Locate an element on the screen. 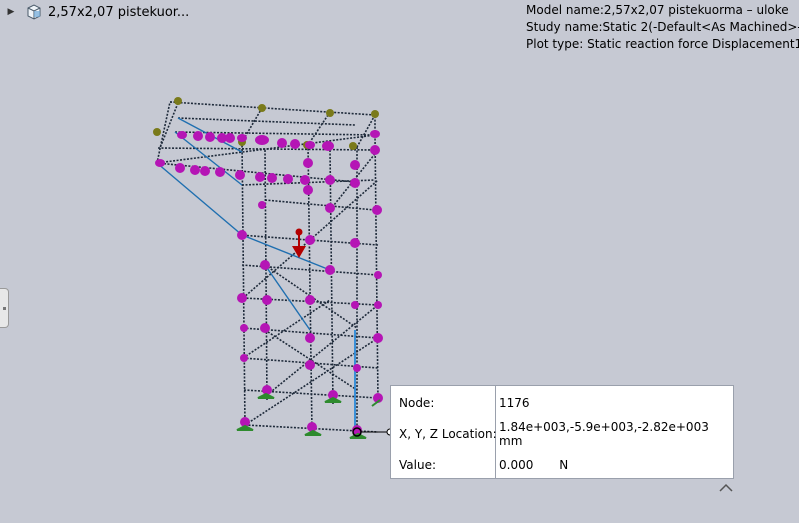 The height and width of the screenshot is (523, 799). location-label: X, Y, Z Location: is located at coordinates (448, 433).